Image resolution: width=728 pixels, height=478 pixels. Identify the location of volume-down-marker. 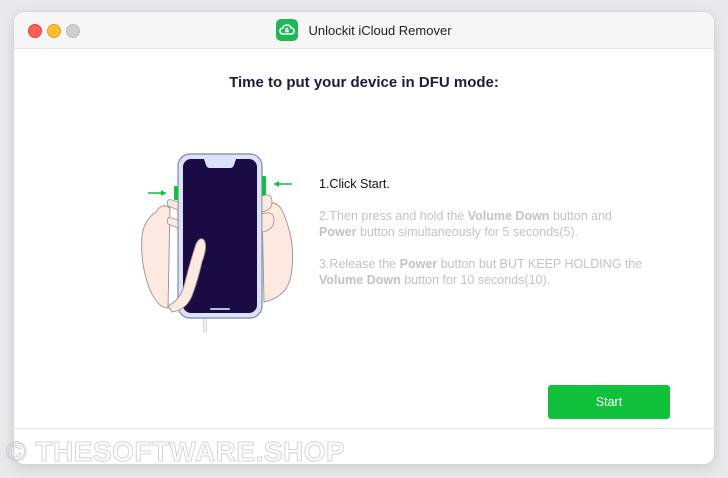
(176, 193).